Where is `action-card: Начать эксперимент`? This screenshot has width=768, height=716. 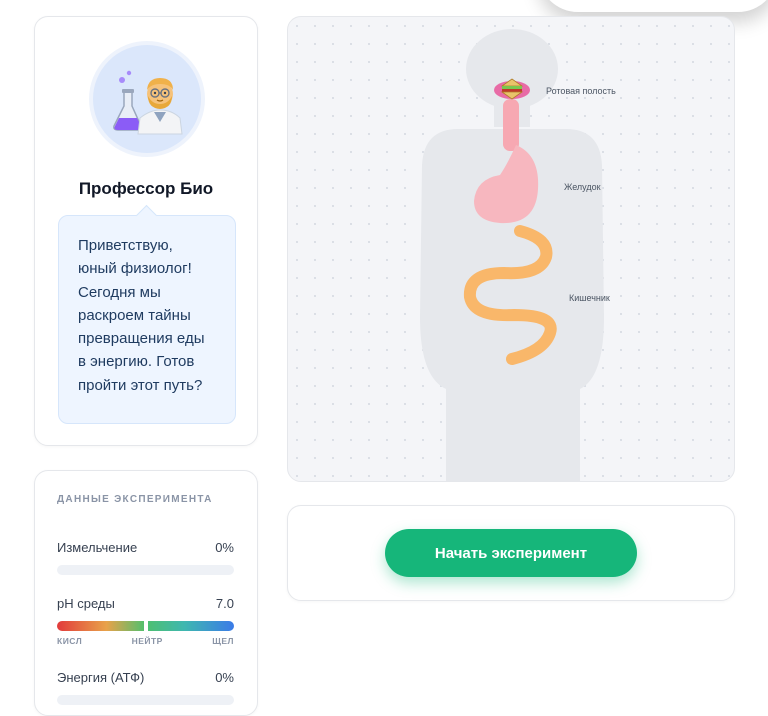 action-card: Начать эксперимент is located at coordinates (511, 553).